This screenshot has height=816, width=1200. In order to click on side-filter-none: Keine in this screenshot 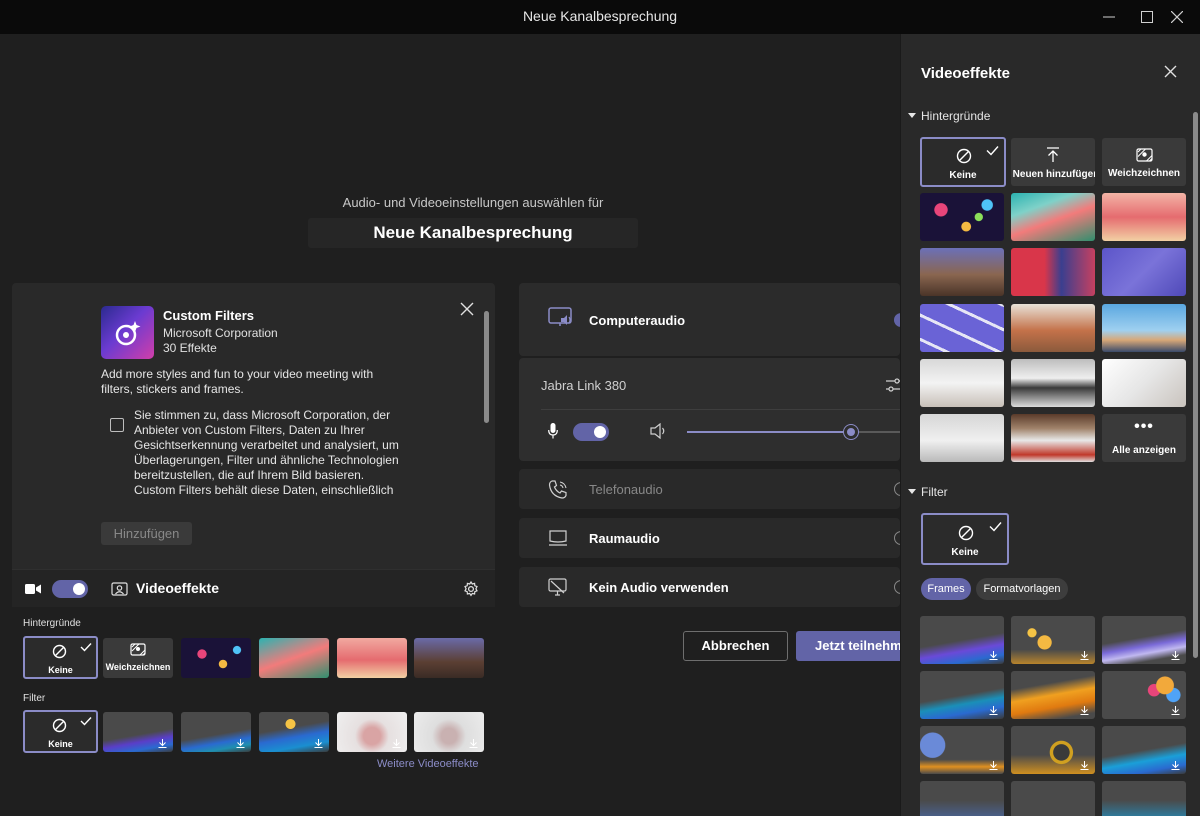, I will do `click(965, 539)`.